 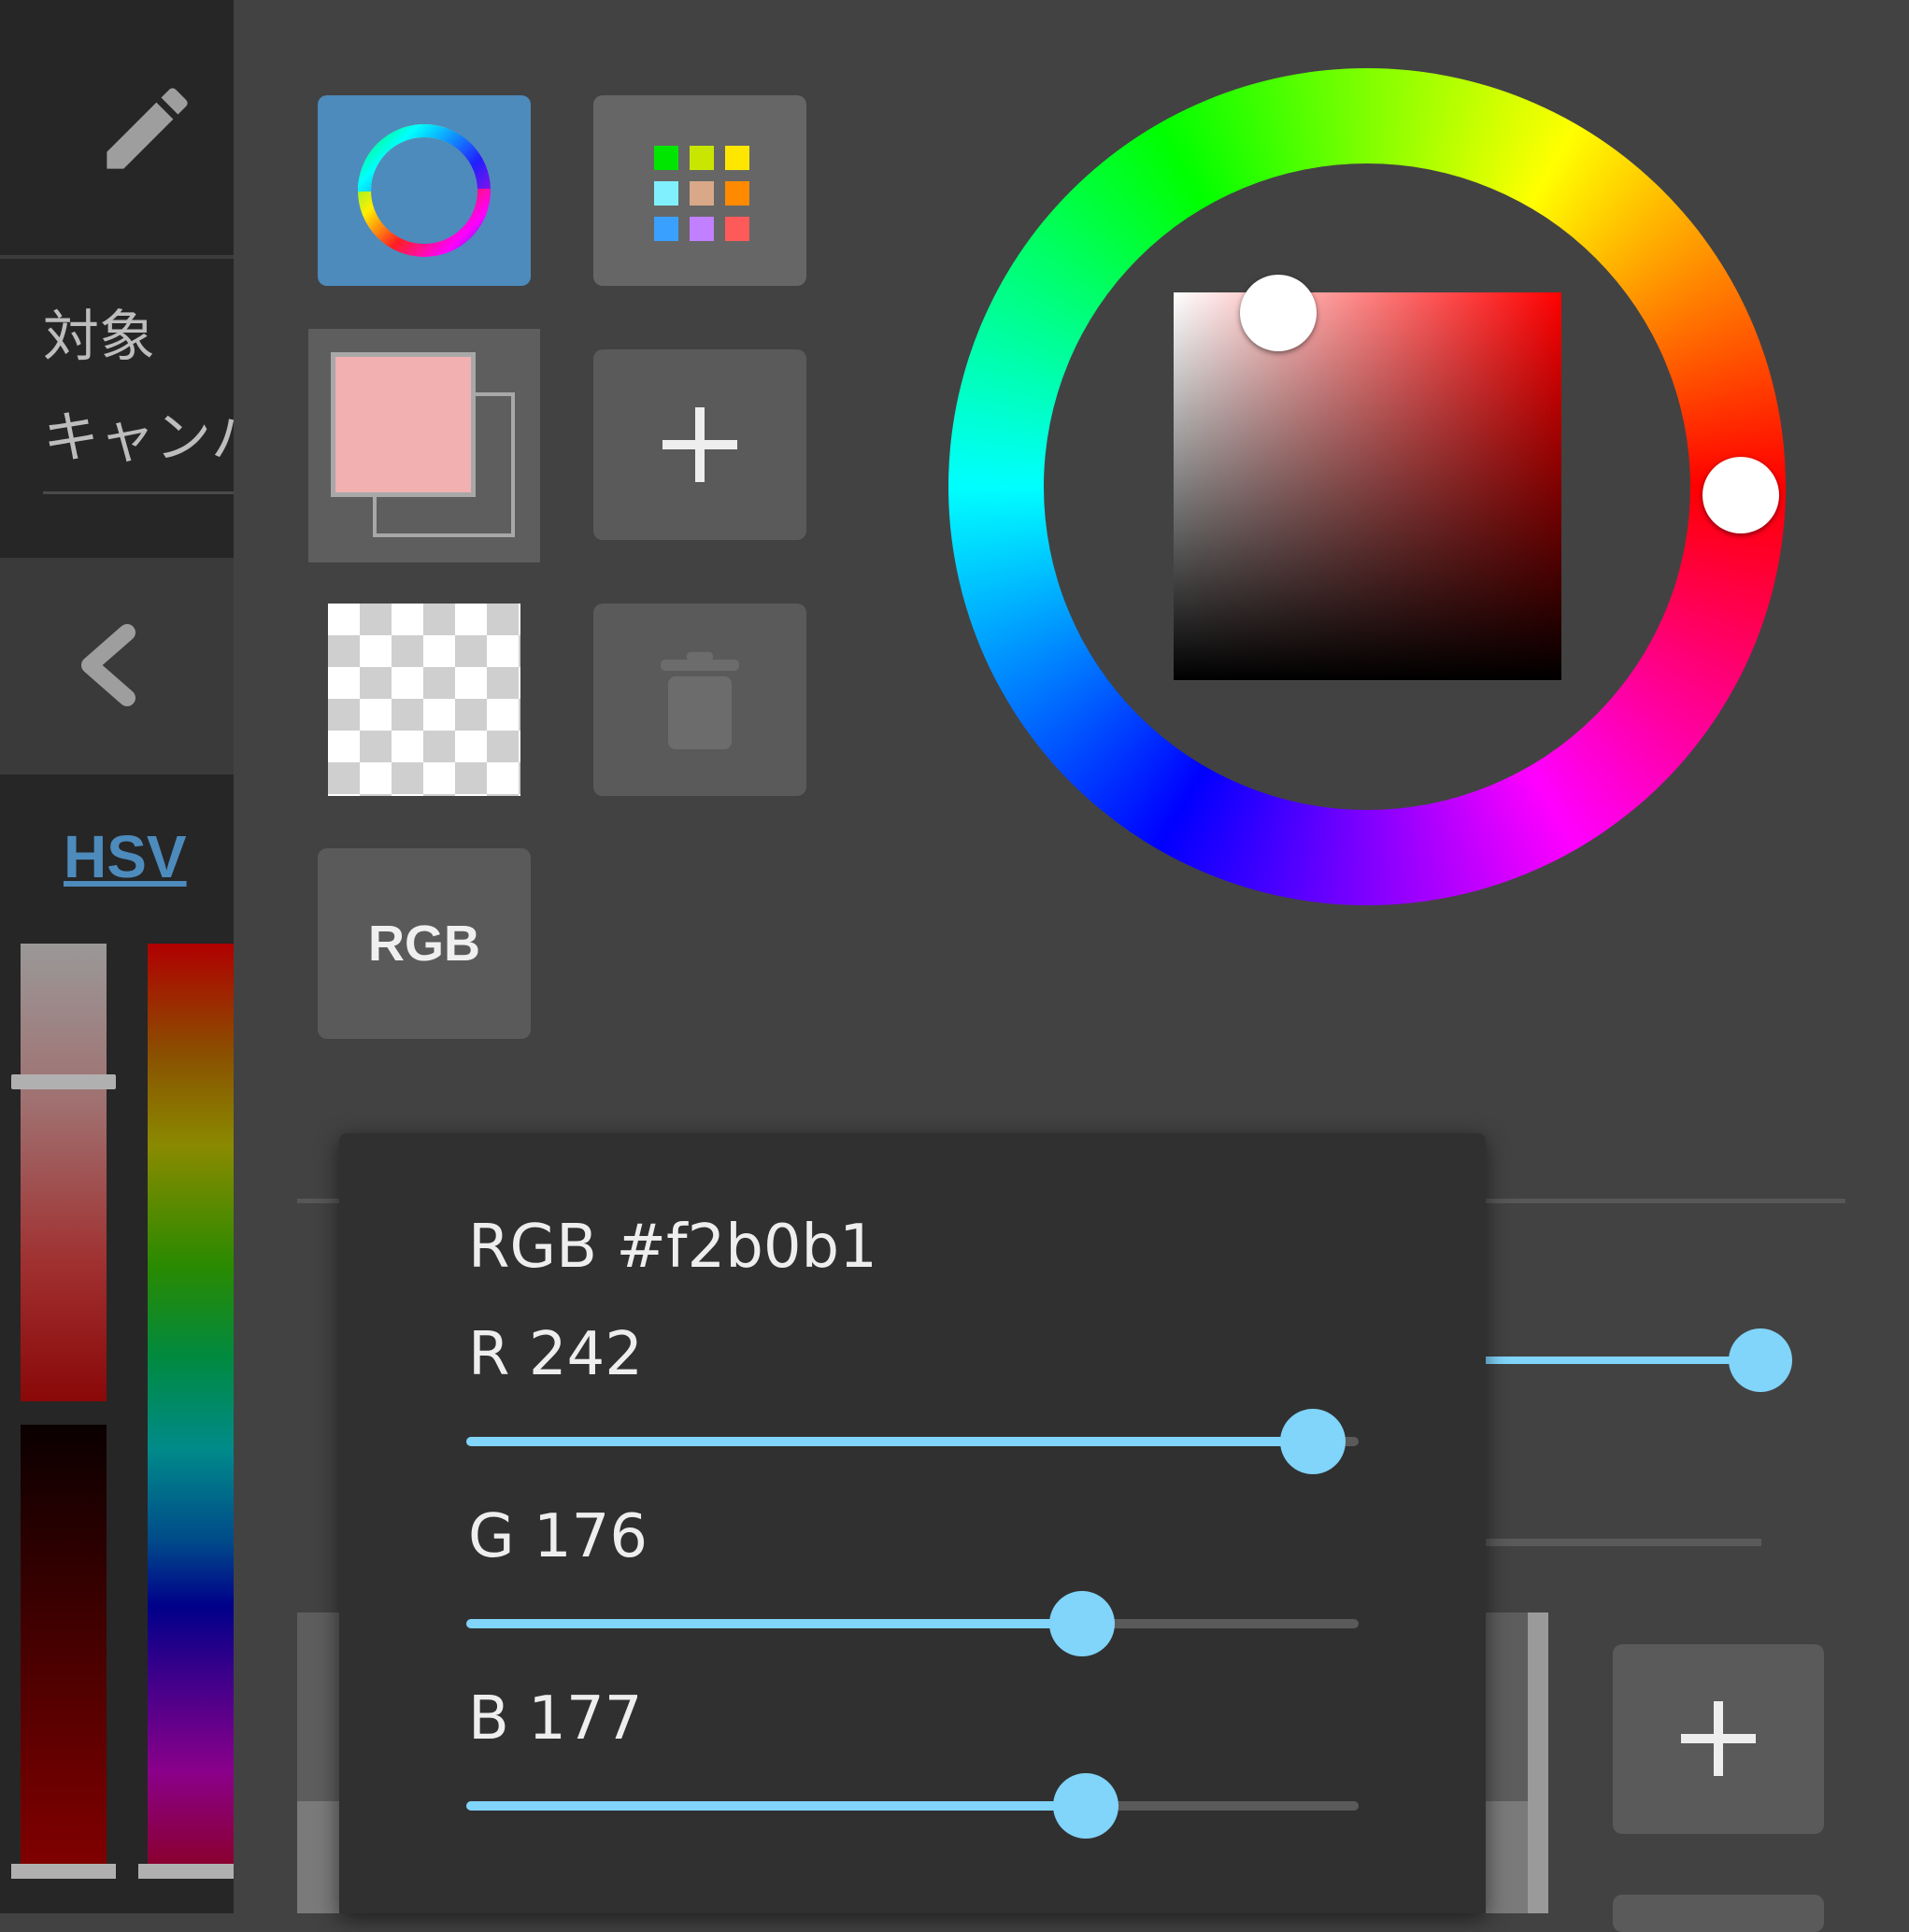 I want to click on target-label: 対象, so click(x=99, y=337).